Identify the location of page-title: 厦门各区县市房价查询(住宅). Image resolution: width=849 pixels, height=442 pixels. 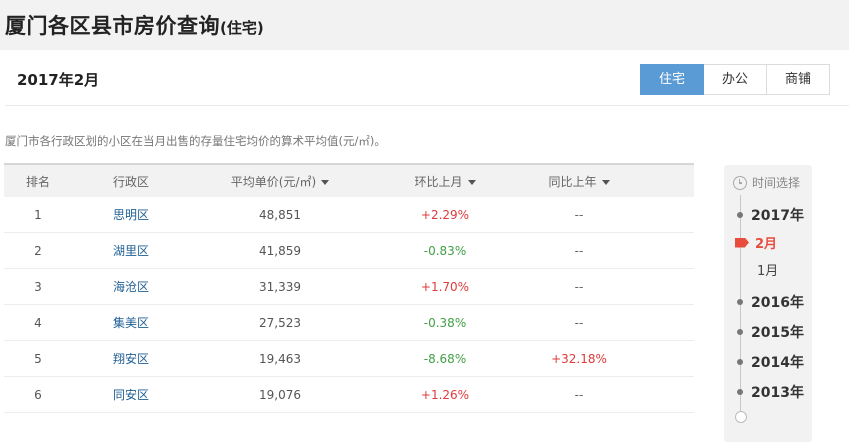
(134, 25).